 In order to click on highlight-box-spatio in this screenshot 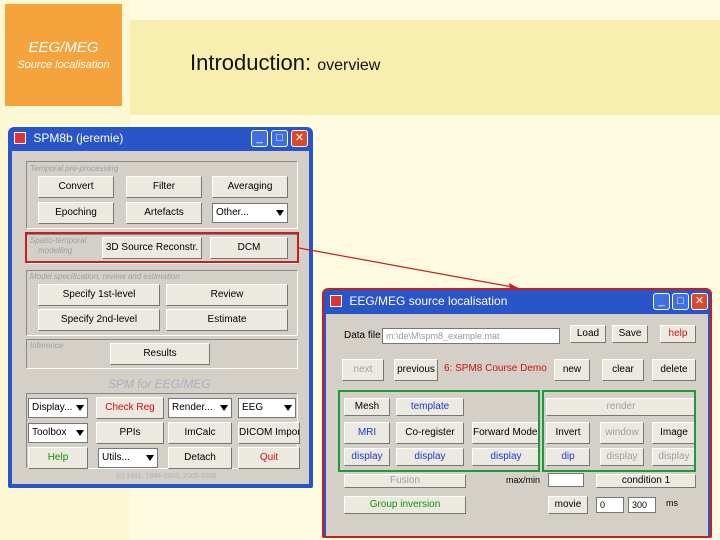, I will do `click(162, 247)`.